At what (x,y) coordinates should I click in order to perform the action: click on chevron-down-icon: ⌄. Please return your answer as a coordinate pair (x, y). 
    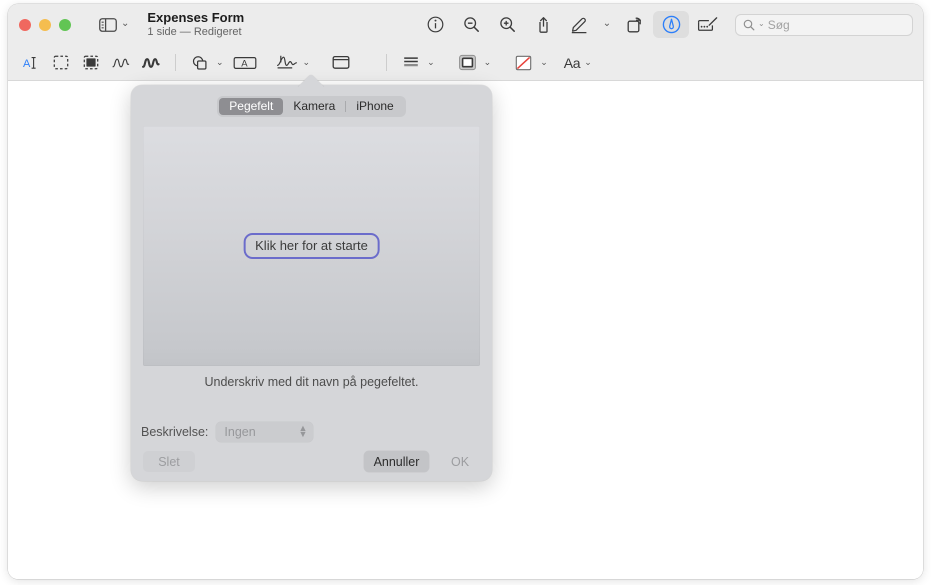
    Looking at the image, I should click on (125, 23).